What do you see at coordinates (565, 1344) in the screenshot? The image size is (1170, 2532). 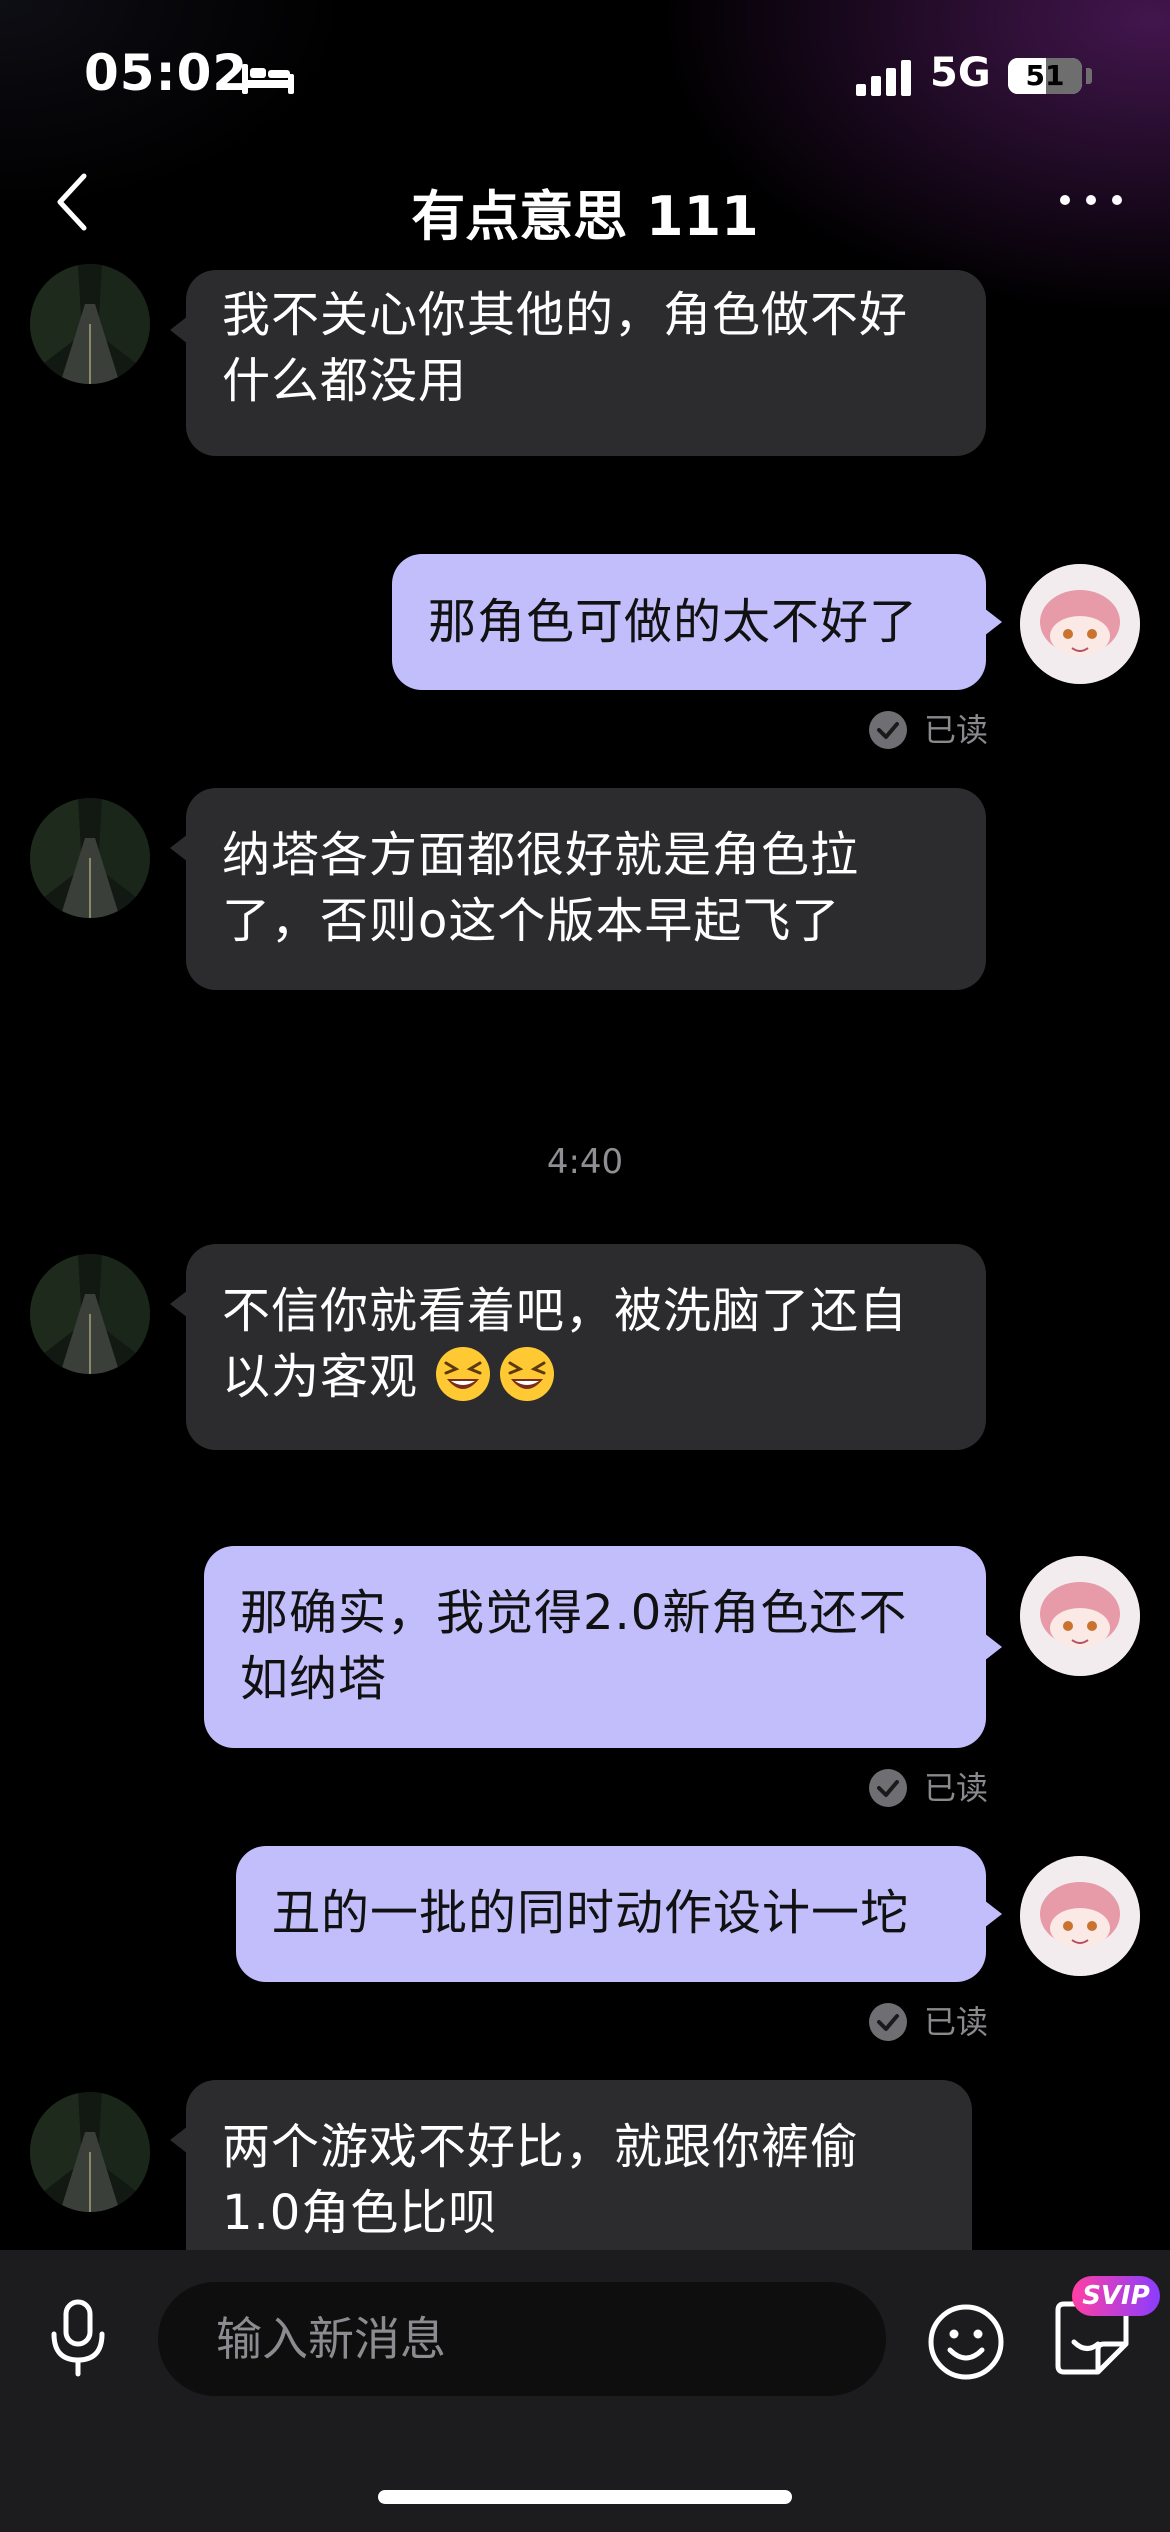 I see `message-text: 不信你就看着吧，被洗脑了还自以为客观` at bounding box center [565, 1344].